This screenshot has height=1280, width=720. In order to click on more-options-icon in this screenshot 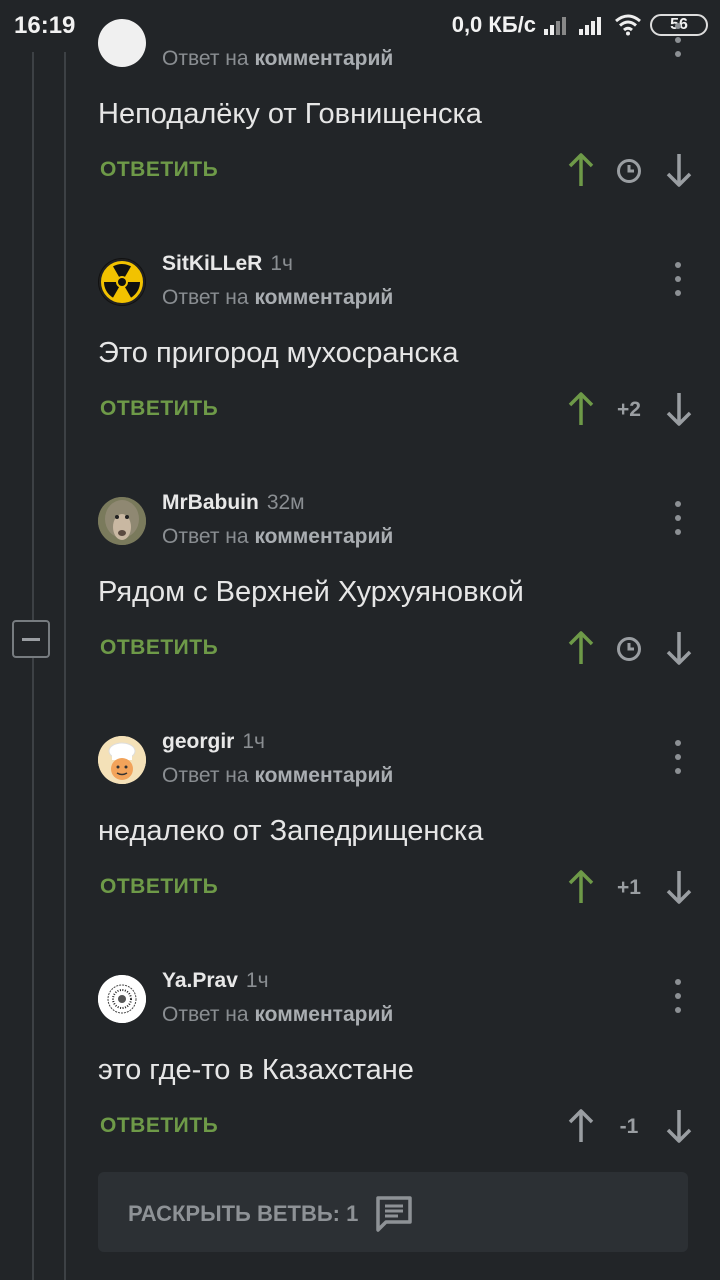, I will do `click(678, 996)`.